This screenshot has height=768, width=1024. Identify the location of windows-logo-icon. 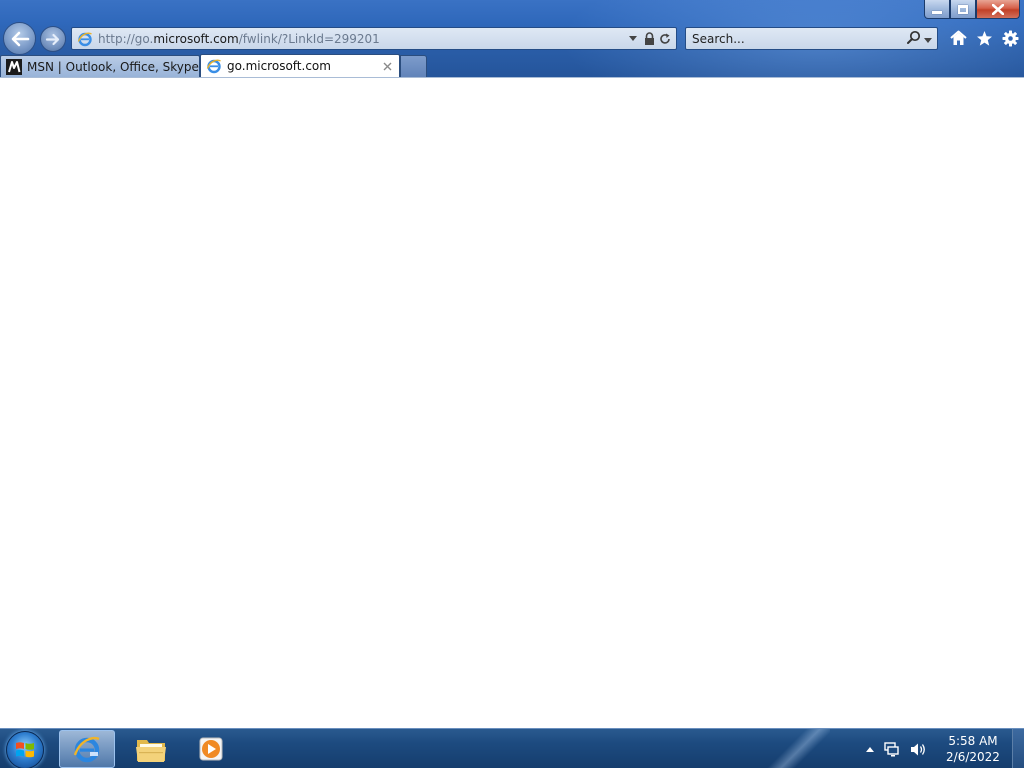
(25, 750).